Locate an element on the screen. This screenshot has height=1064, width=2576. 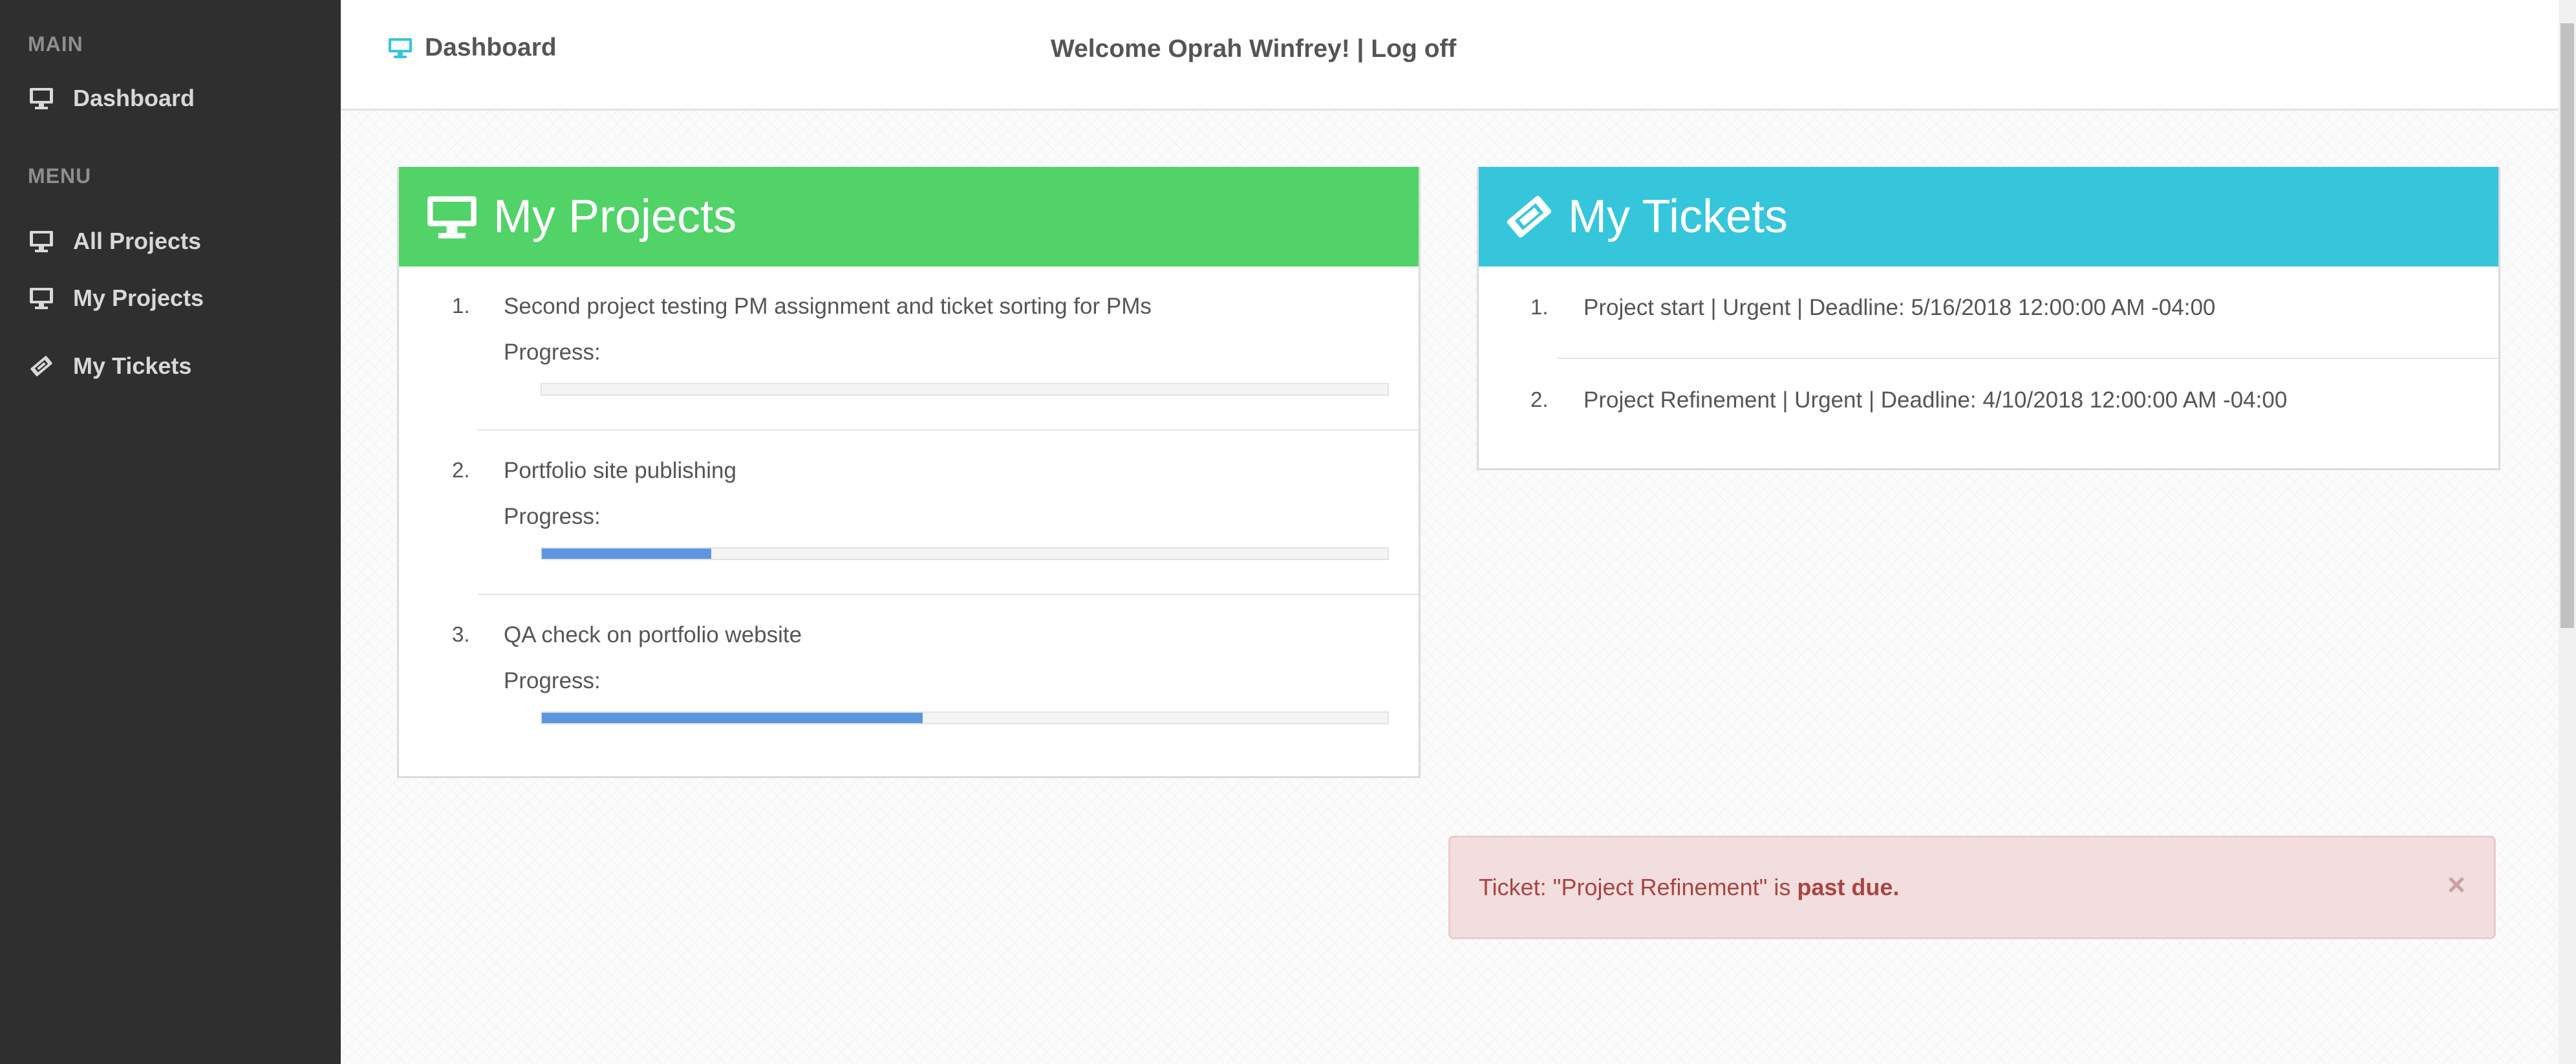
my-tickets-title: My Tickets is located at coordinates (1678, 217).